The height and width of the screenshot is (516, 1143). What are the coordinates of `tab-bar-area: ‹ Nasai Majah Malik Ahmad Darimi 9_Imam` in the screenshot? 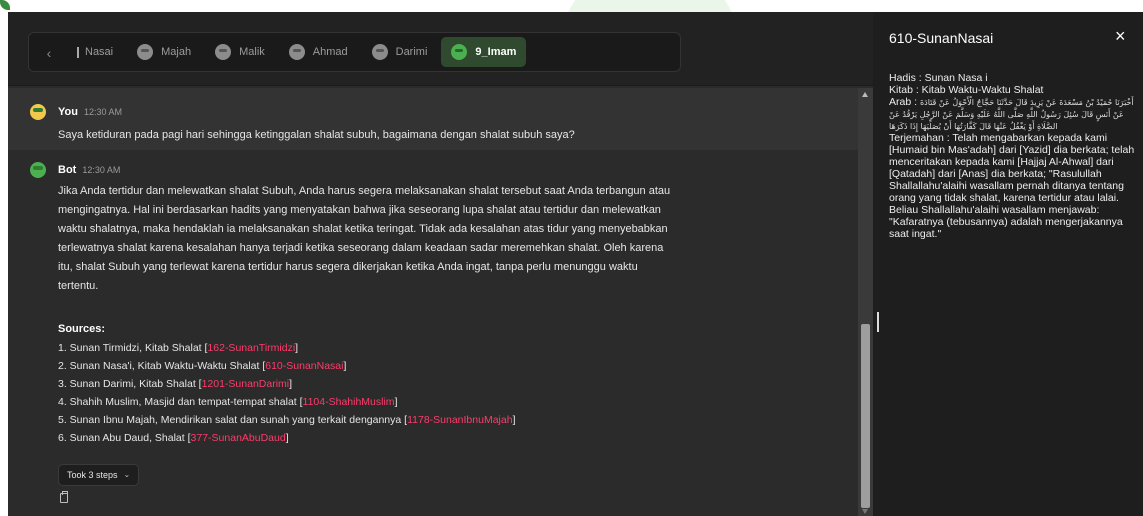 It's located at (440, 49).